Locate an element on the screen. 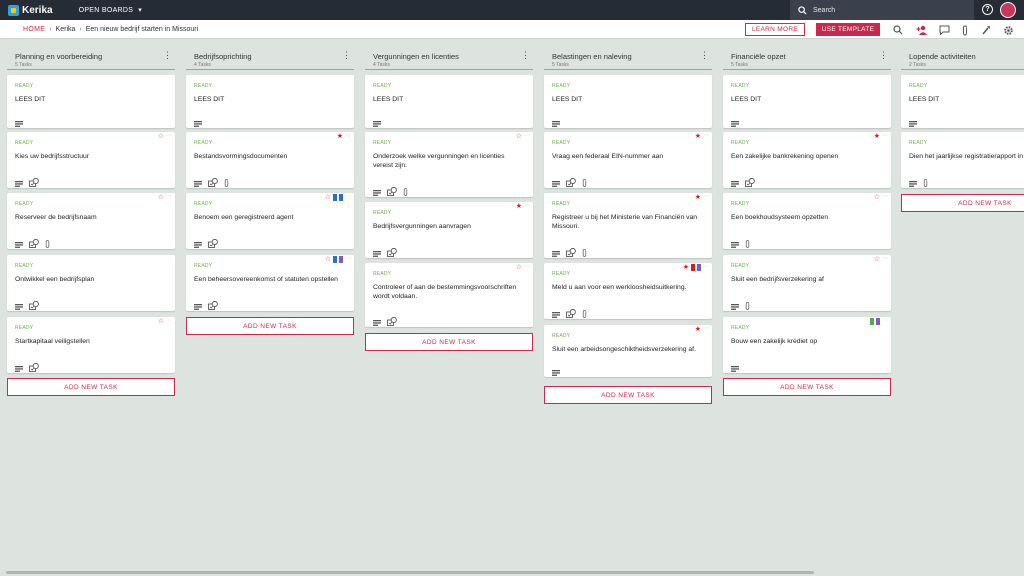 The width and height of the screenshot is (1024, 576). task-title: Bestandsvormingsdocumenten is located at coordinates (241, 156).